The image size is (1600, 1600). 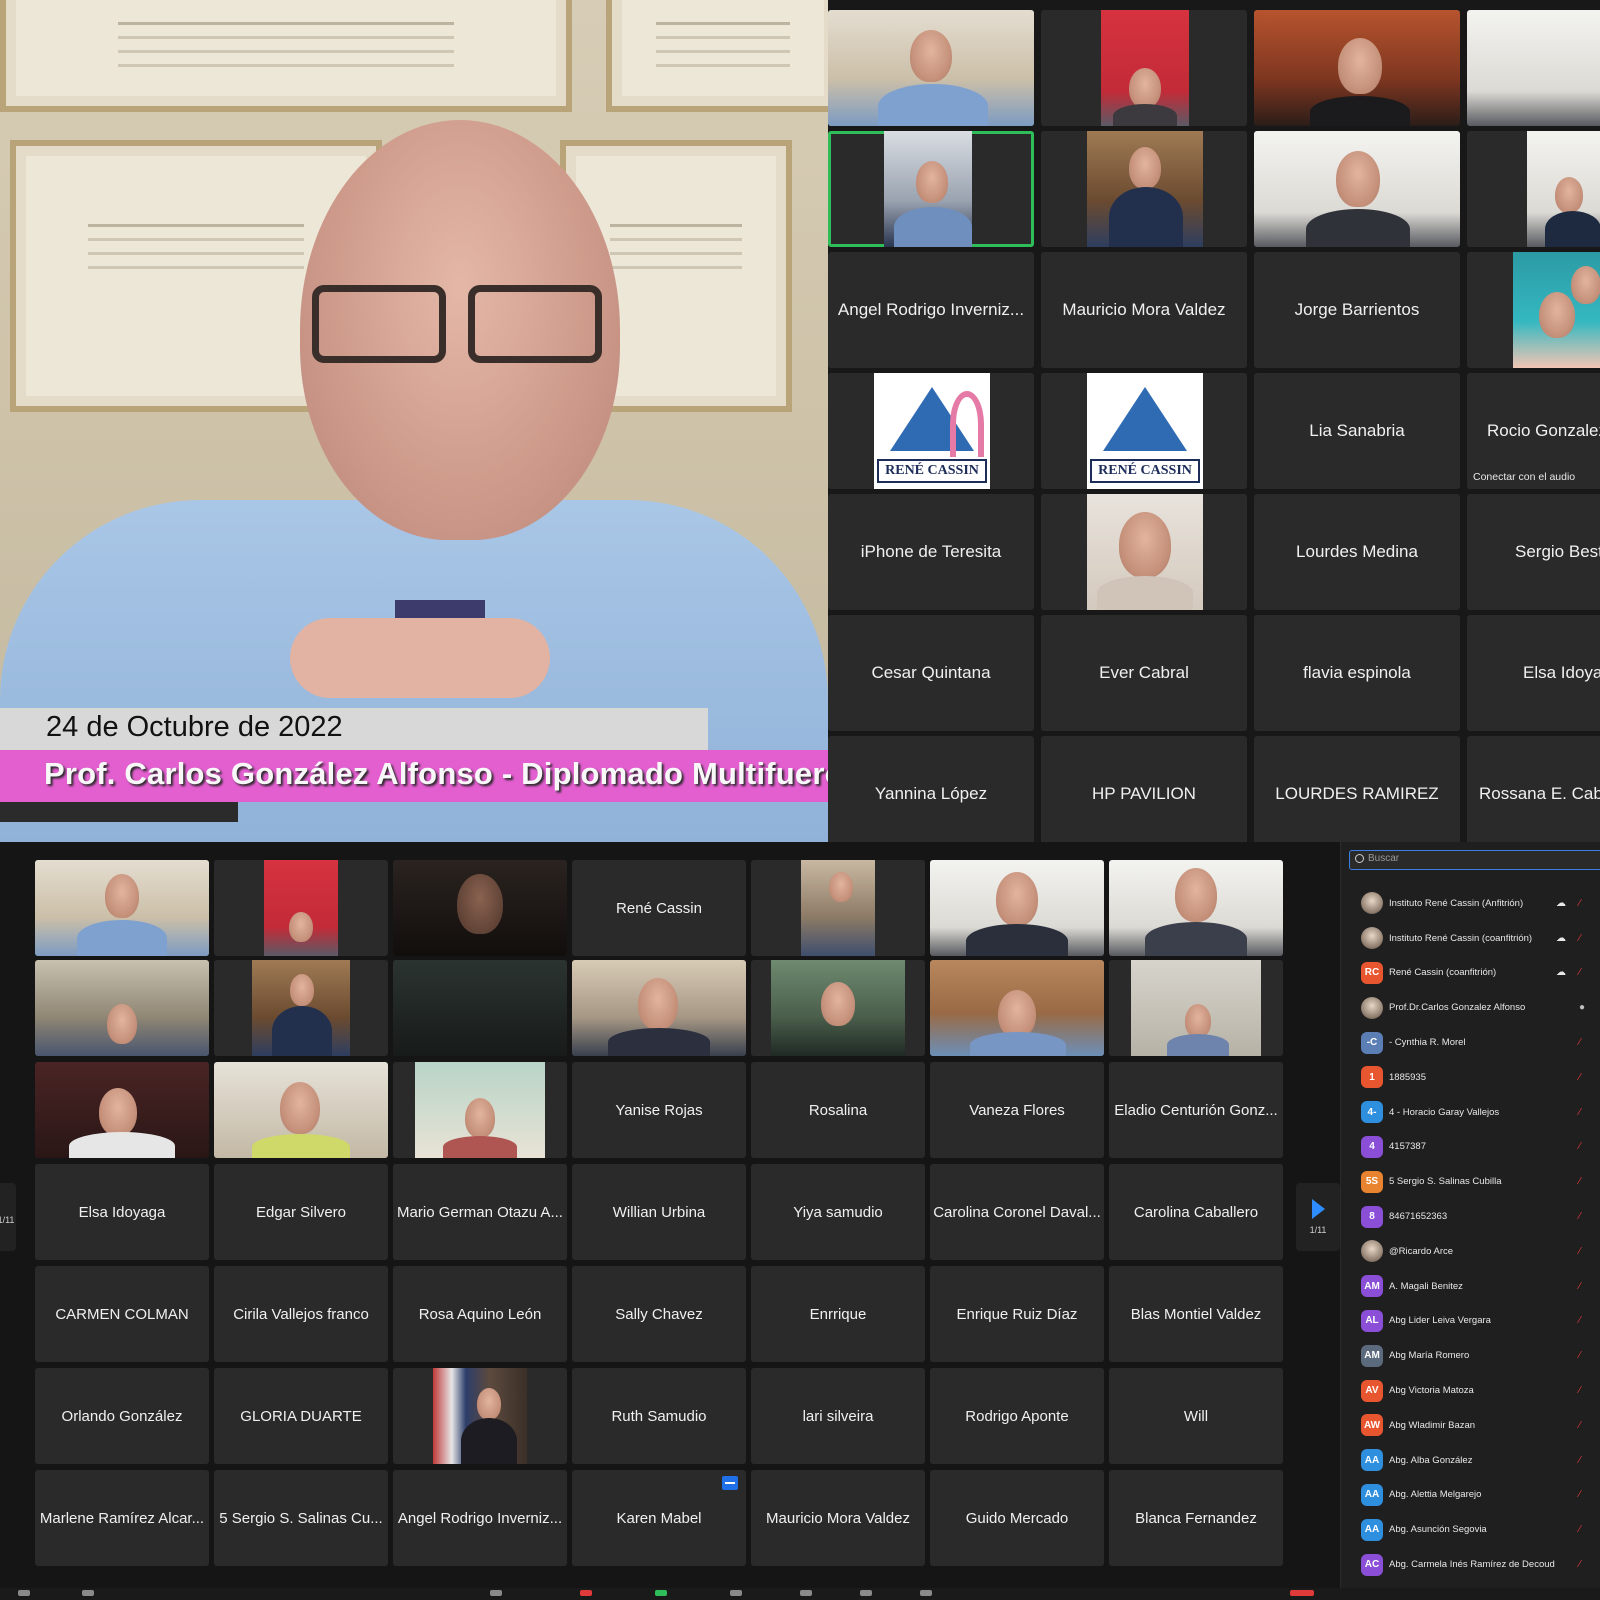 What do you see at coordinates (838, 1314) in the screenshot?
I see `participant-tile: Enrrique` at bounding box center [838, 1314].